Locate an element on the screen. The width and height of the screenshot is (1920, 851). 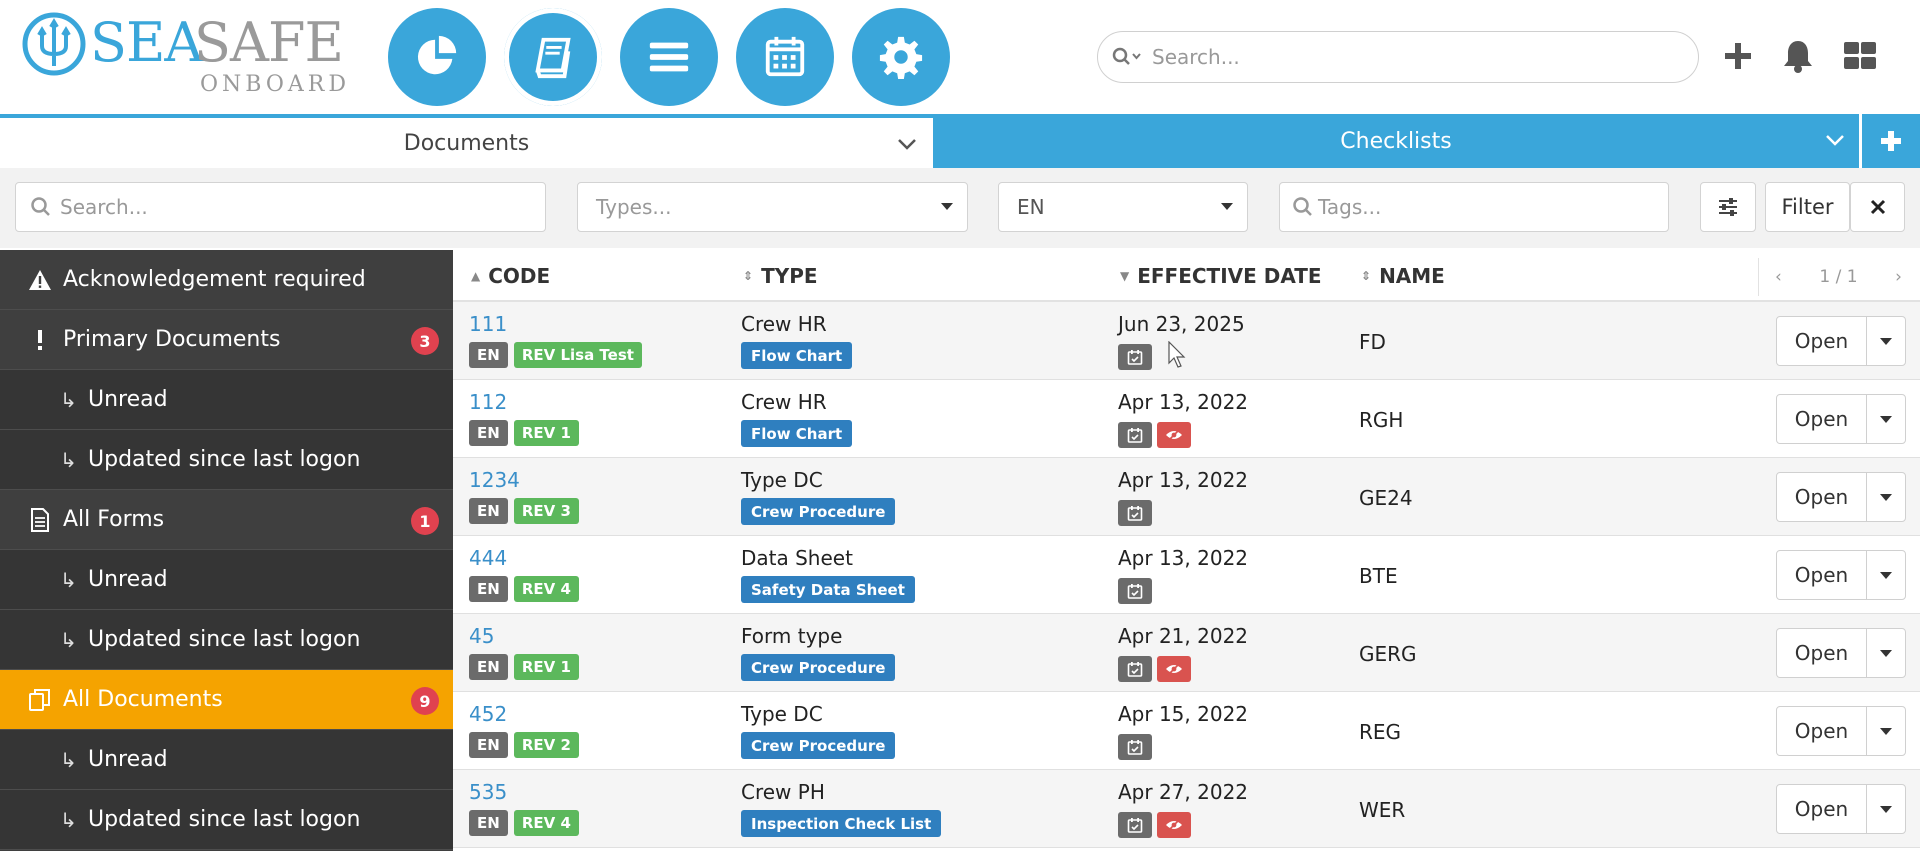
global-search-box is located at coordinates (1398, 57).